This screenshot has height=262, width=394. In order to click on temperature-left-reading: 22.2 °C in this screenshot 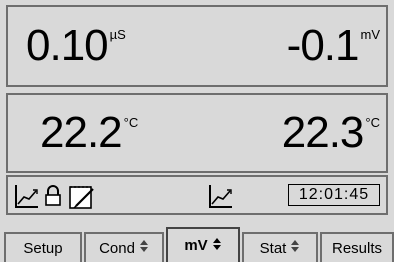, I will do `click(89, 133)`.